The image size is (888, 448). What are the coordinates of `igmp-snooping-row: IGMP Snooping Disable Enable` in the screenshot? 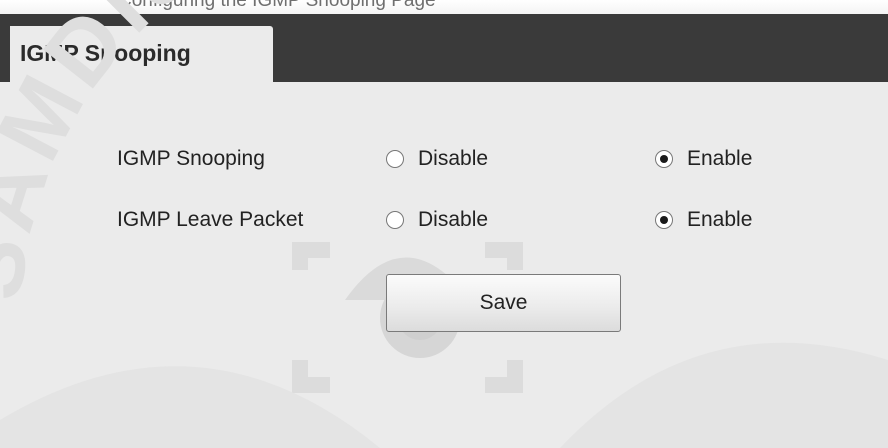 It's located at (444, 158).